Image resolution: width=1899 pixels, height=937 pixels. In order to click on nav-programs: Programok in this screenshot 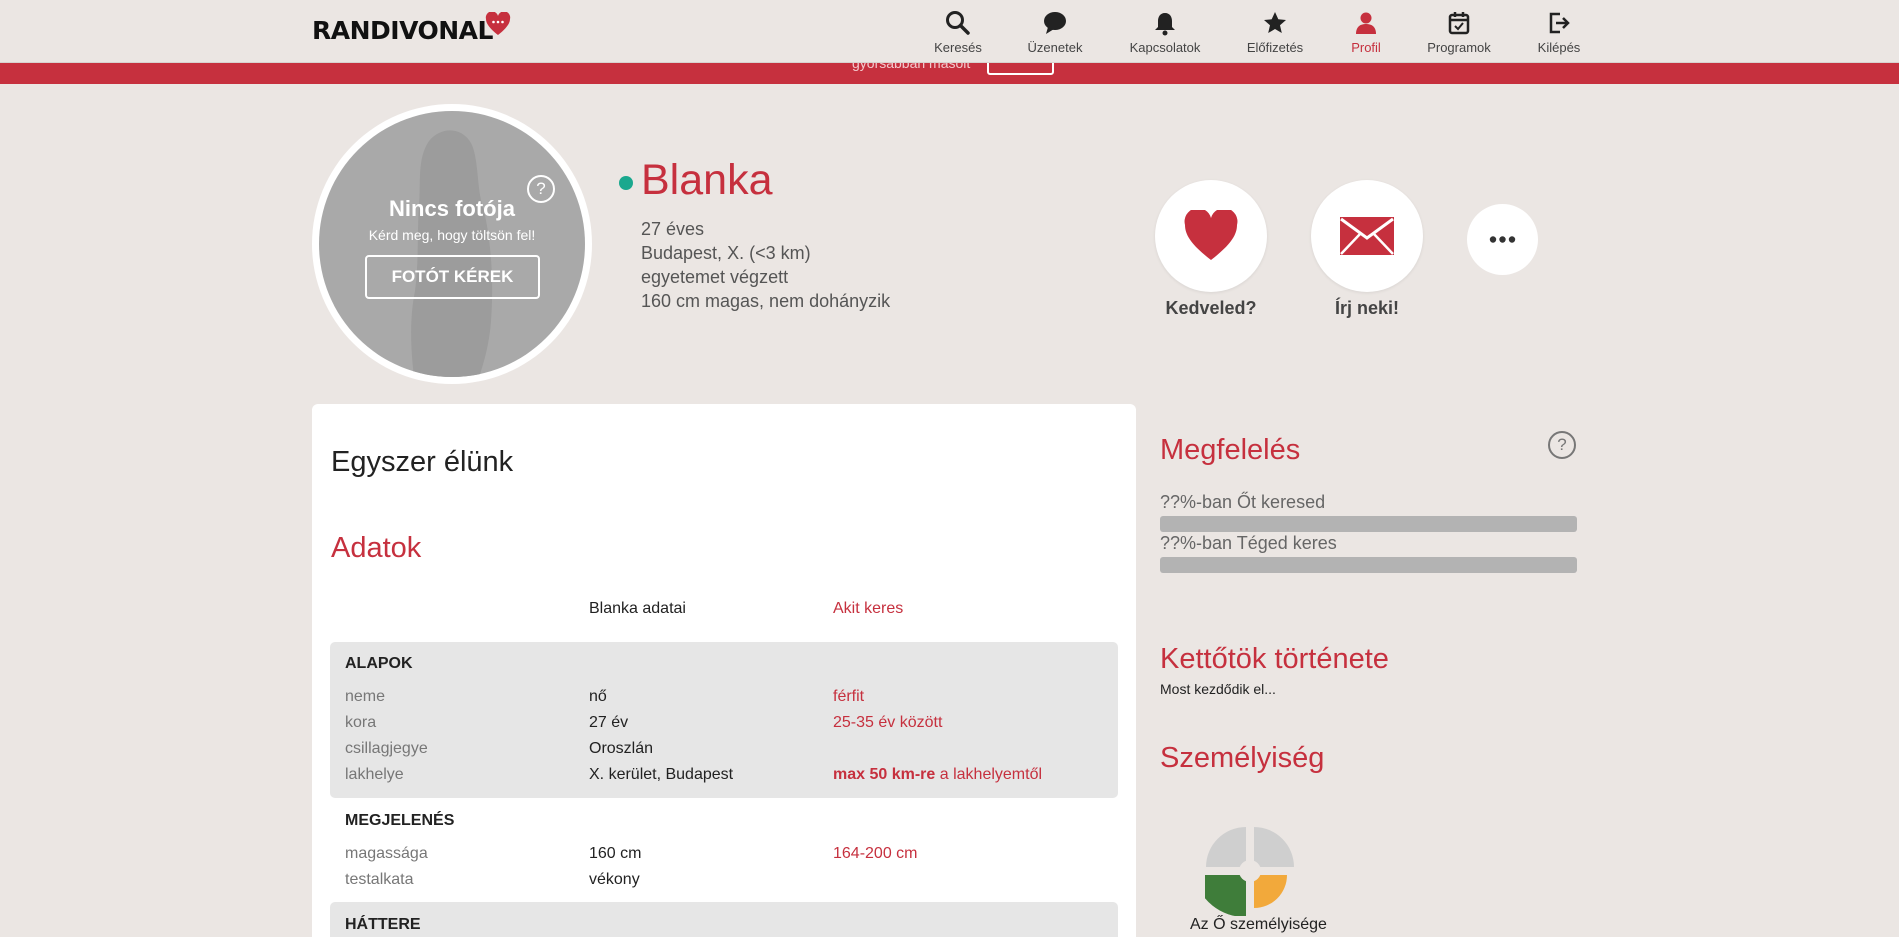, I will do `click(1459, 34)`.